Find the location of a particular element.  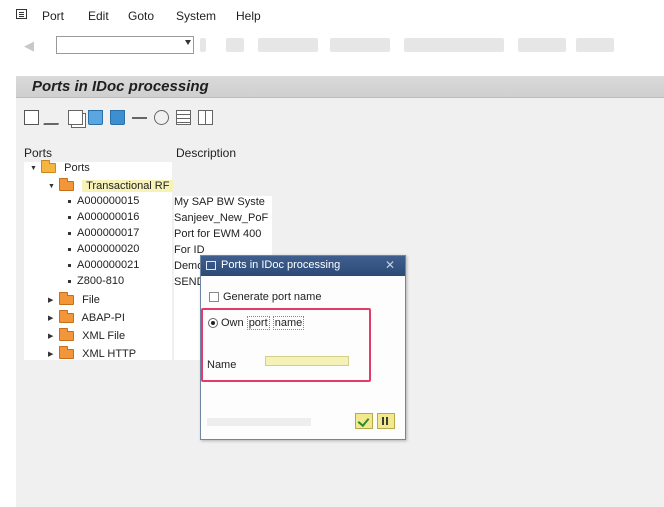

tree-node-file: ▶ File is located at coordinates (74, 301).